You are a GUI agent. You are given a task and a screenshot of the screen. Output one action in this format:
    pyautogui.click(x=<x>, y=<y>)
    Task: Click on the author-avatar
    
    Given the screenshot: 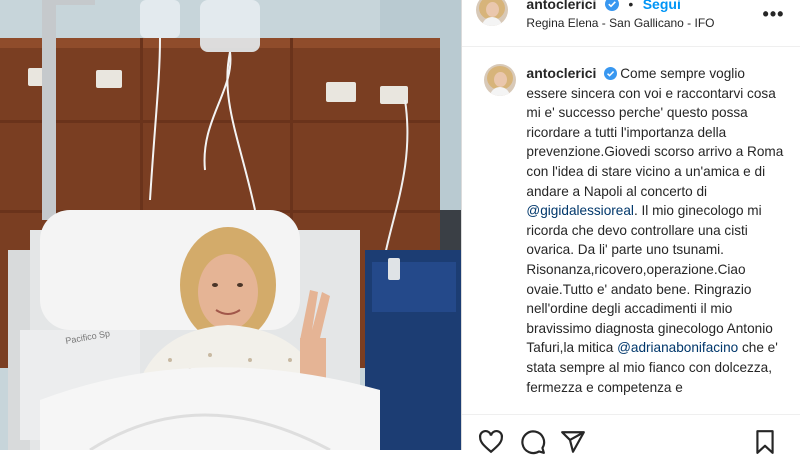 What is the action you would take?
    pyautogui.click(x=492, y=13)
    